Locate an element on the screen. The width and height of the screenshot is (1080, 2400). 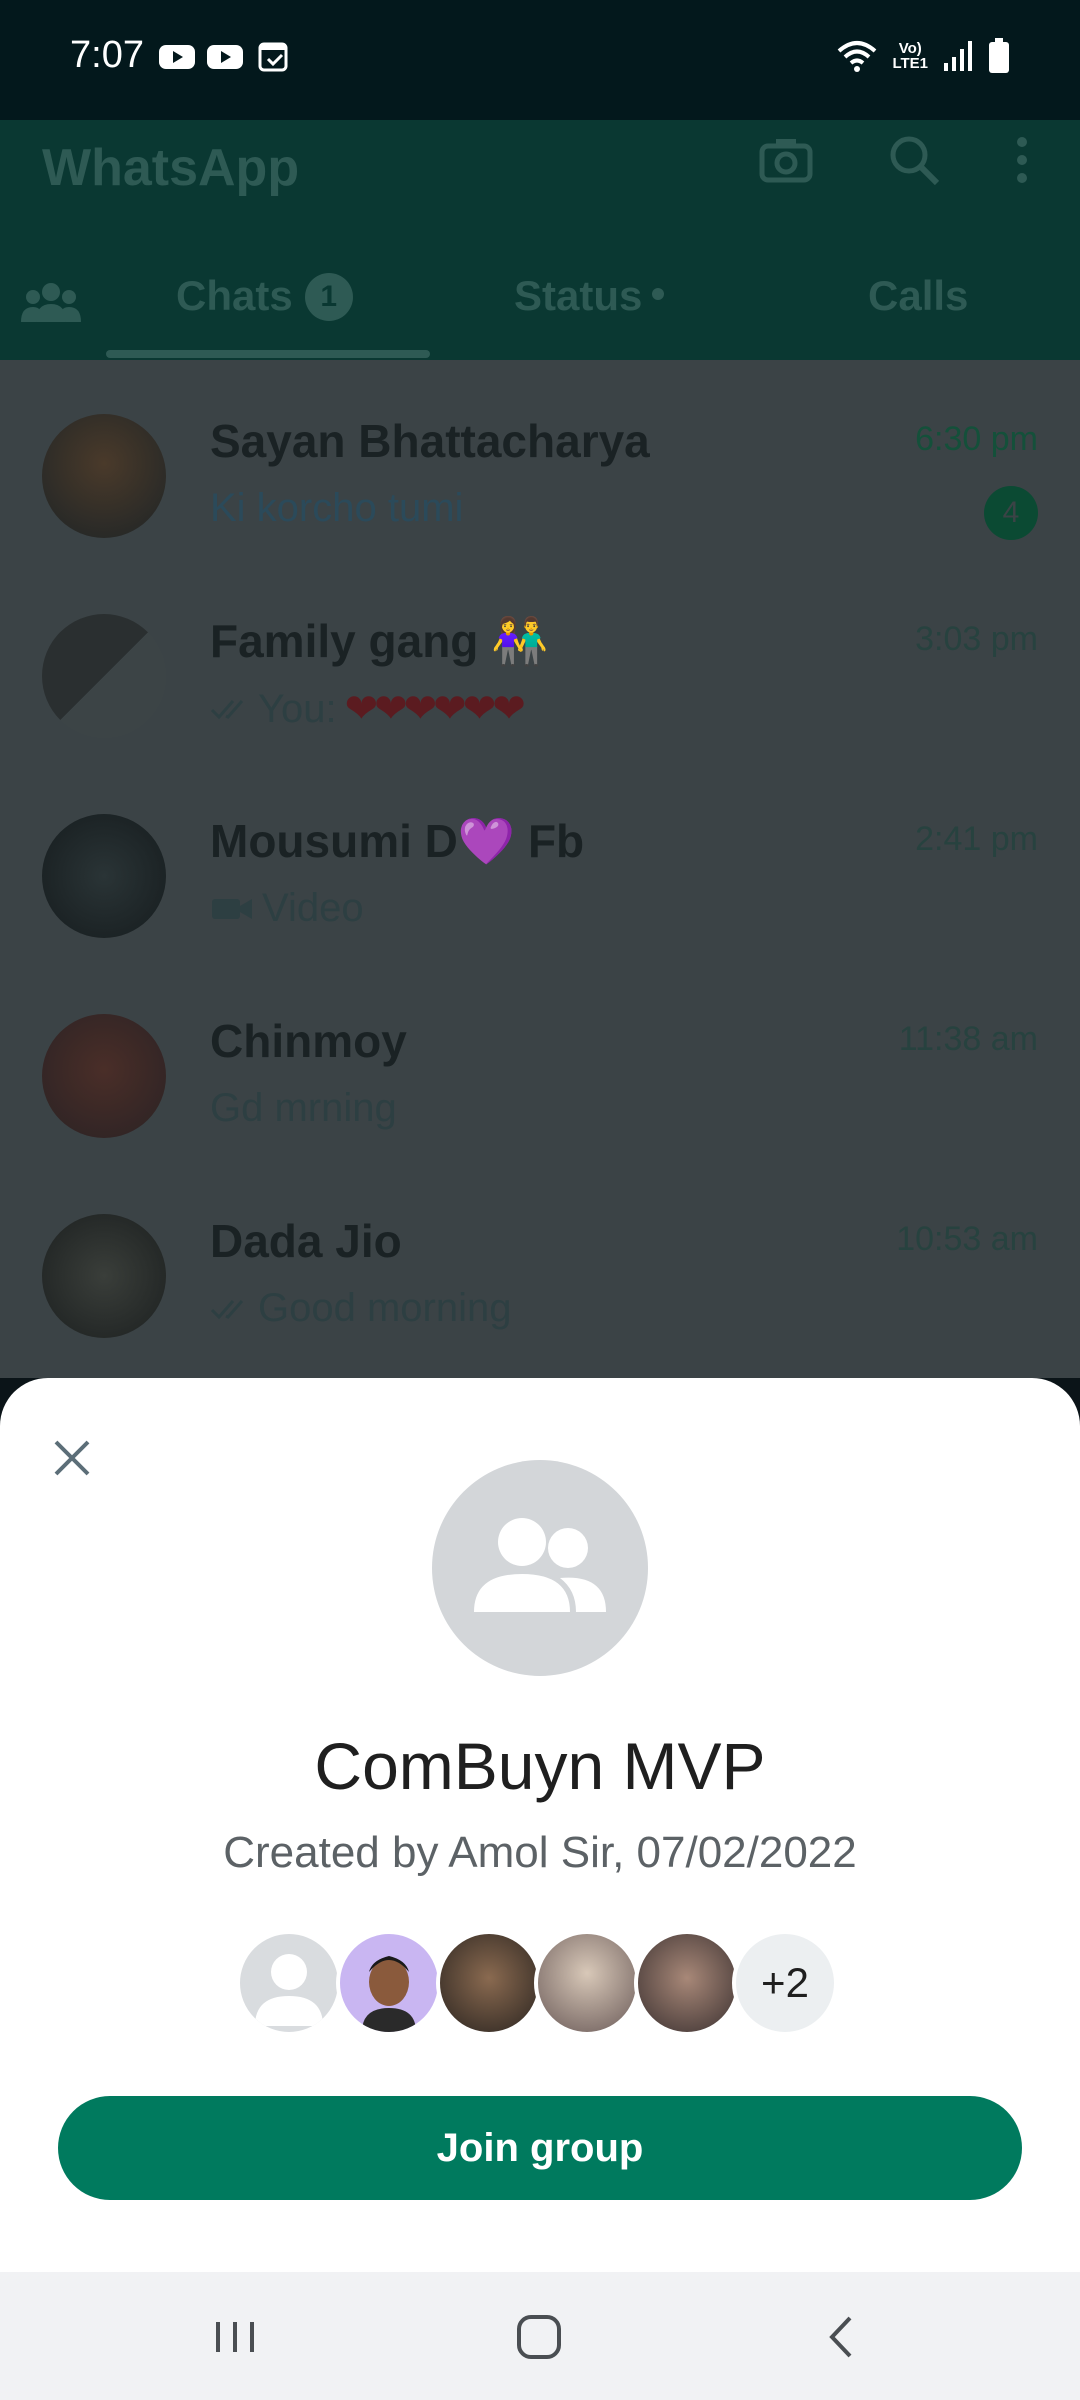
video-icon is located at coordinates (232, 908).